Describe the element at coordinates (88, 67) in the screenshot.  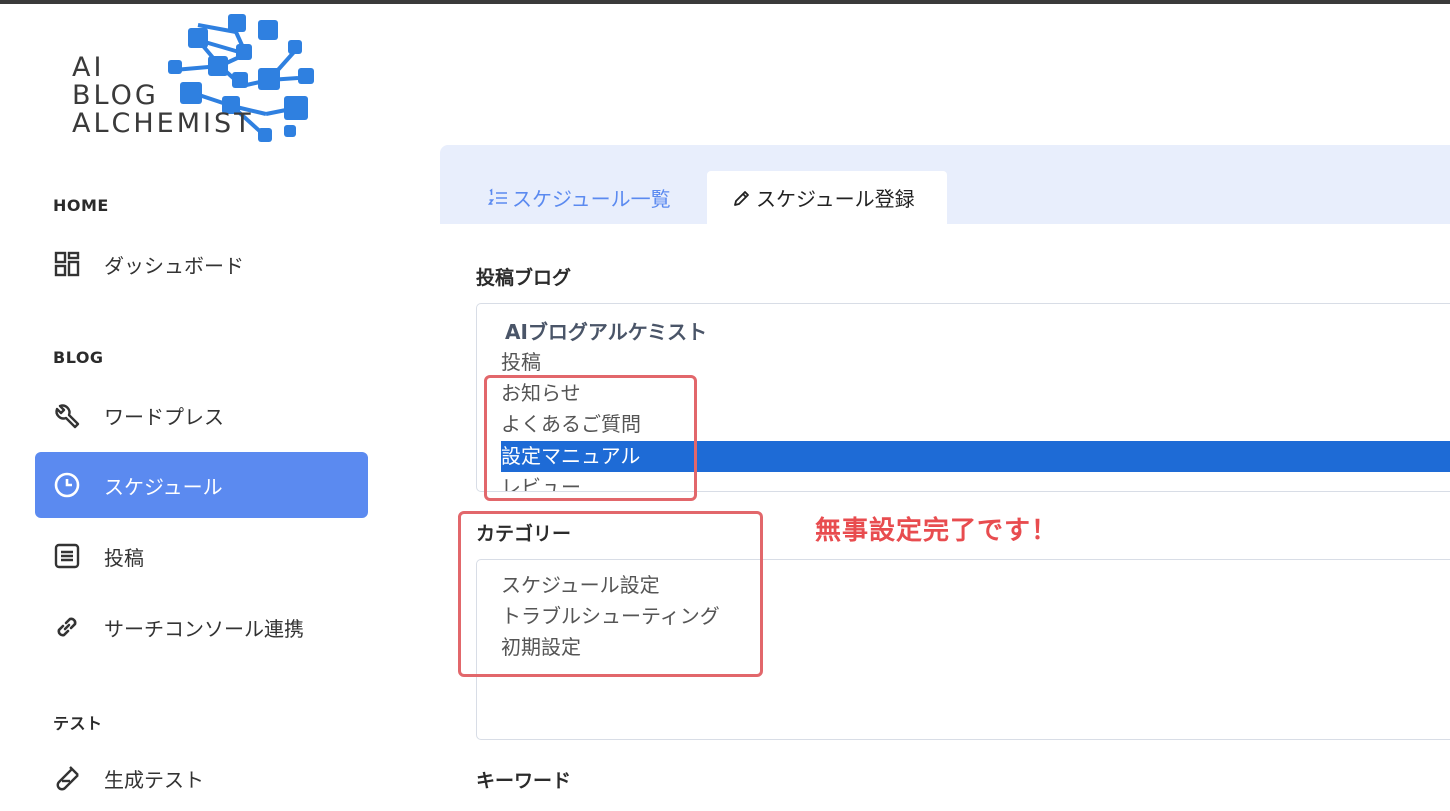
I see `logo-line-ai: AI` at that location.